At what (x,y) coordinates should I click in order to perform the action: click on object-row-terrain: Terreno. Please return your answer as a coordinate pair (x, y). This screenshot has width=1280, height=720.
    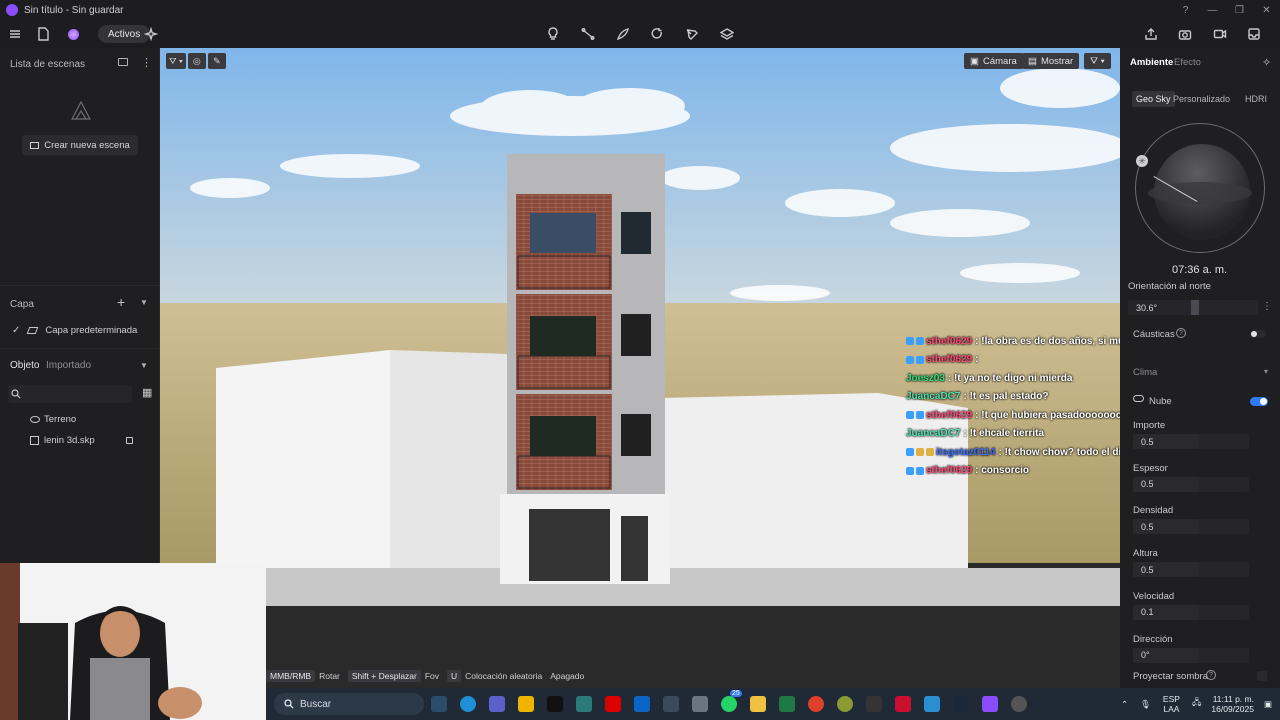
    Looking at the image, I should click on (80, 419).